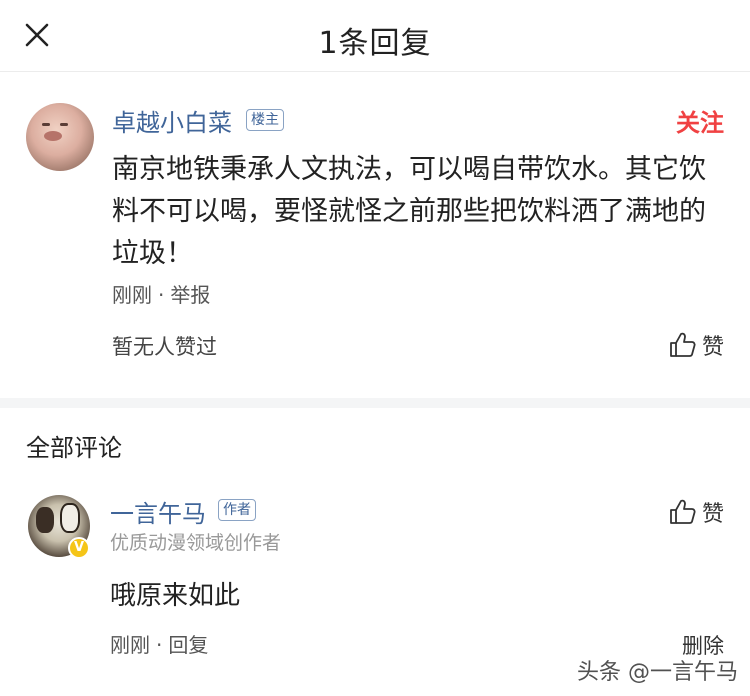 This screenshot has width=750, height=696. Describe the element at coordinates (190, 295) in the screenshot. I see `report-link: 举报` at that location.